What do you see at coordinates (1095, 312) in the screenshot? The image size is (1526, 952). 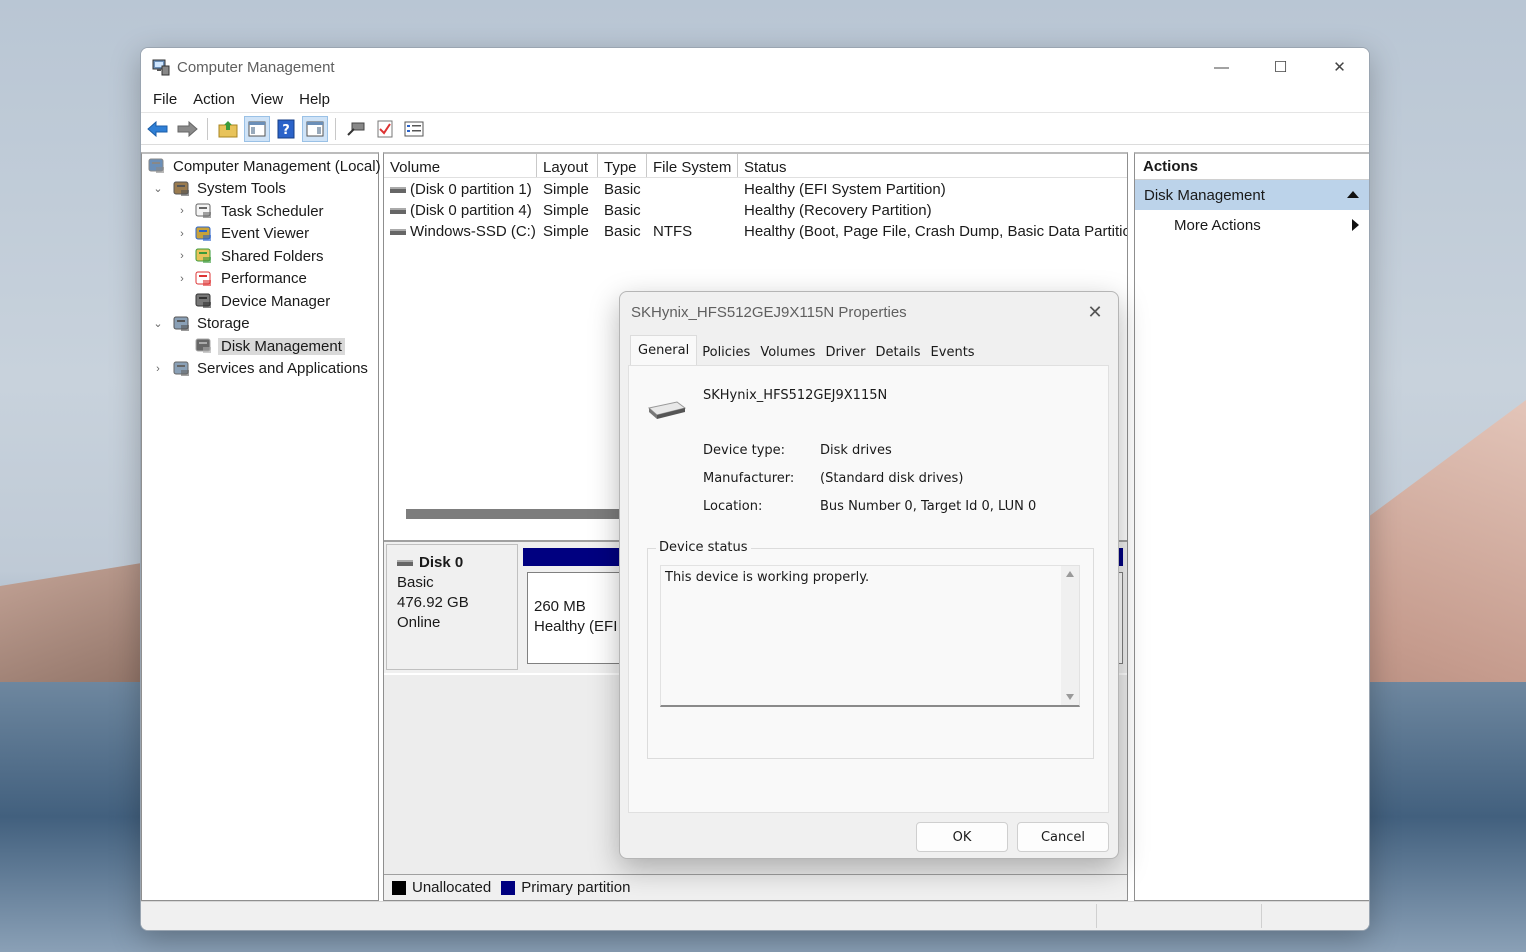 I see `dialog-close-button: ✕` at bounding box center [1095, 312].